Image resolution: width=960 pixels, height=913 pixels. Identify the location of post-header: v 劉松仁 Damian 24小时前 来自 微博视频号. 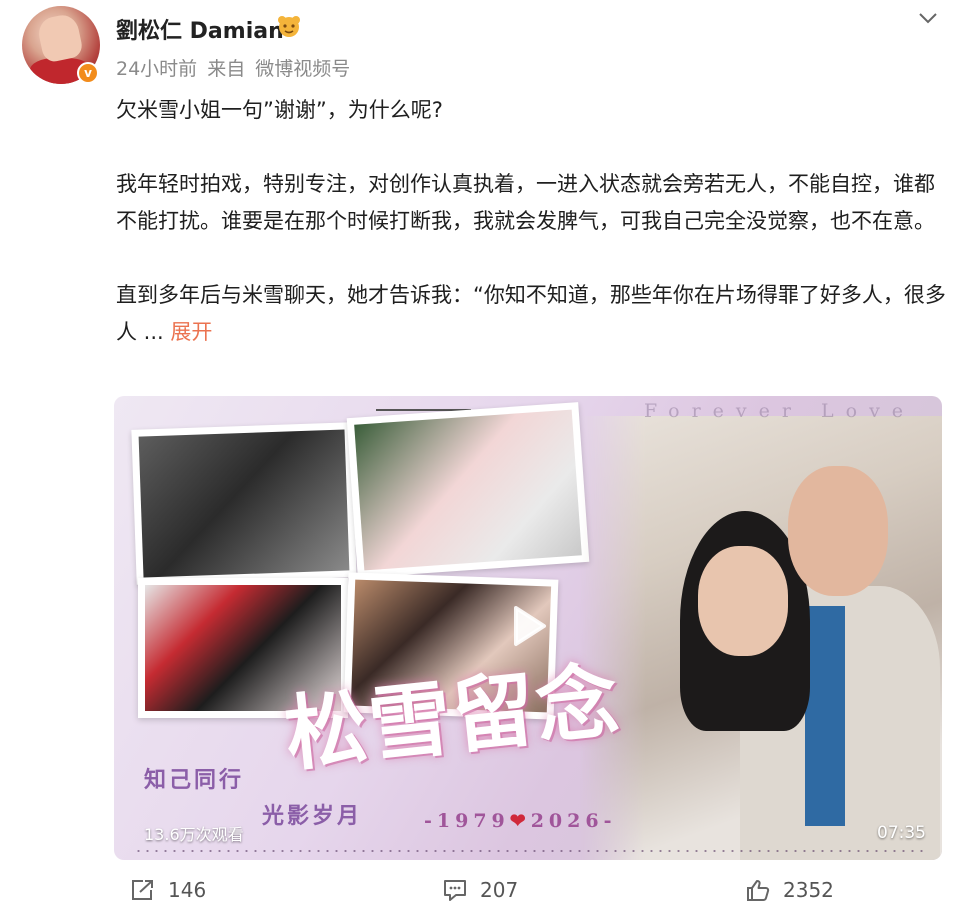
(480, 47).